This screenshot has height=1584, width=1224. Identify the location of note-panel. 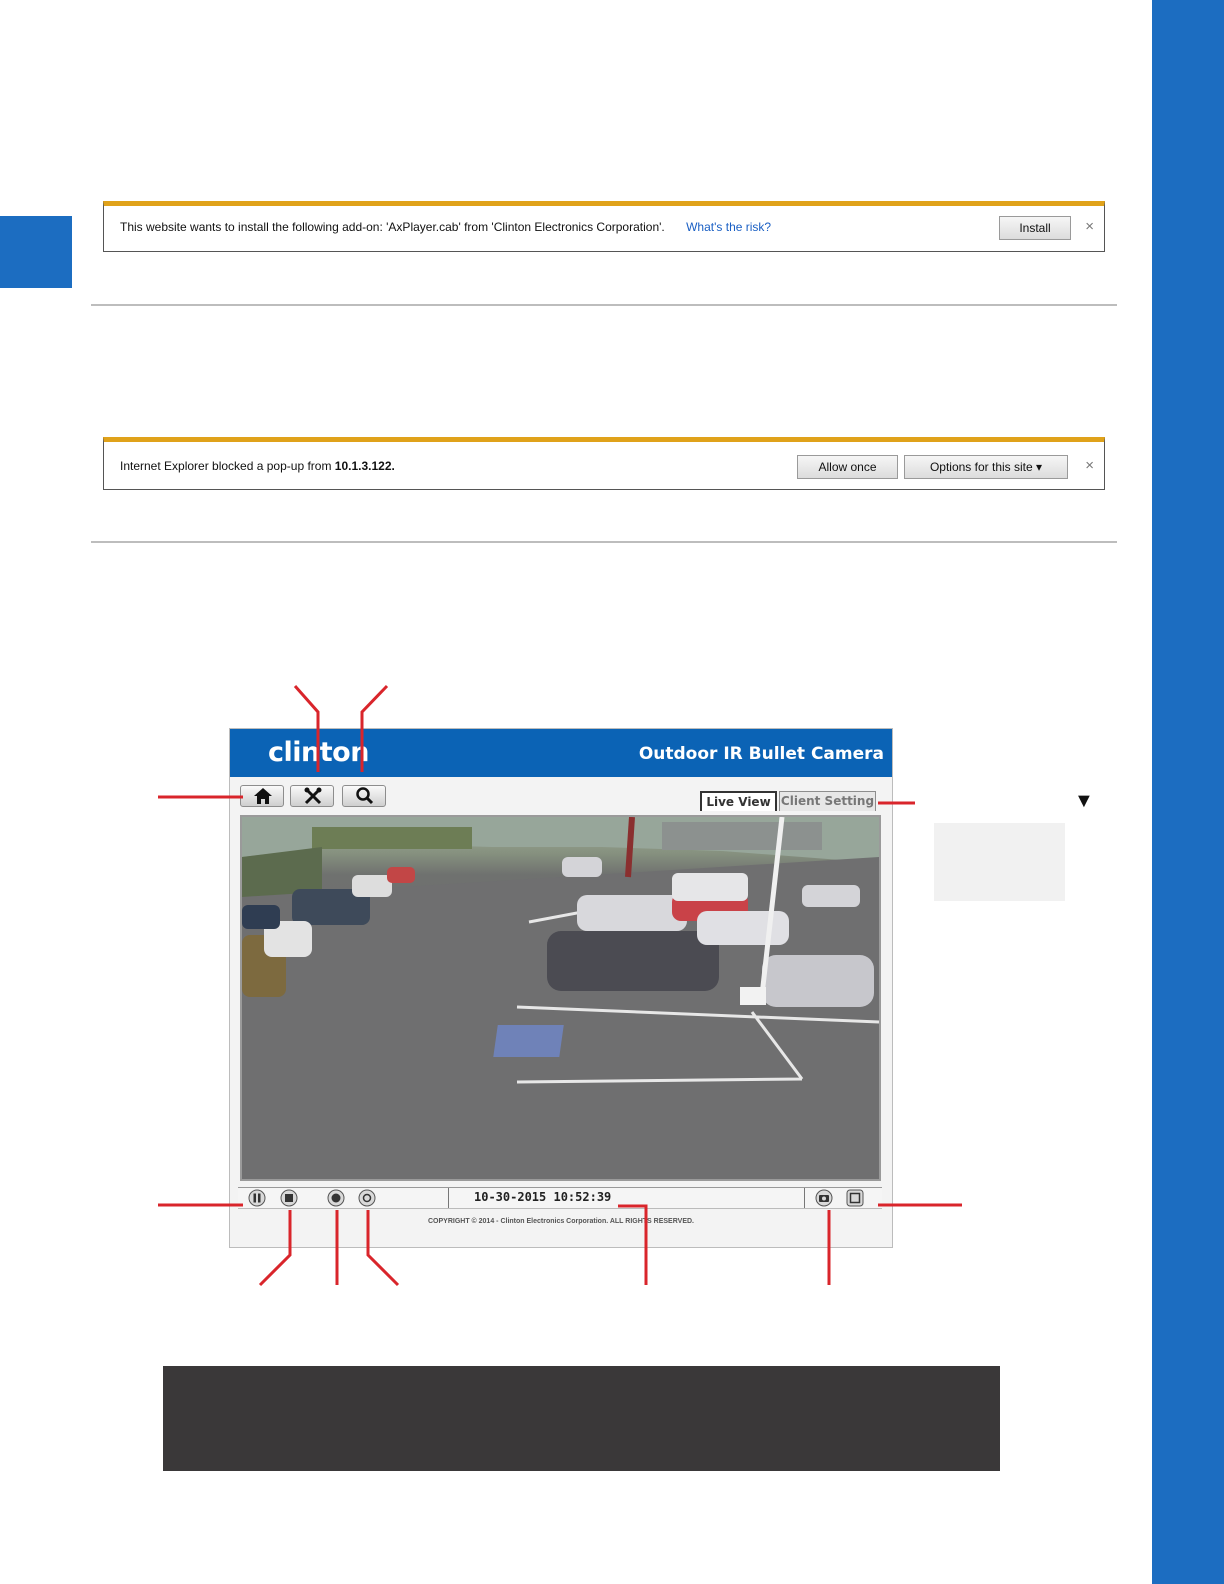
(999, 862).